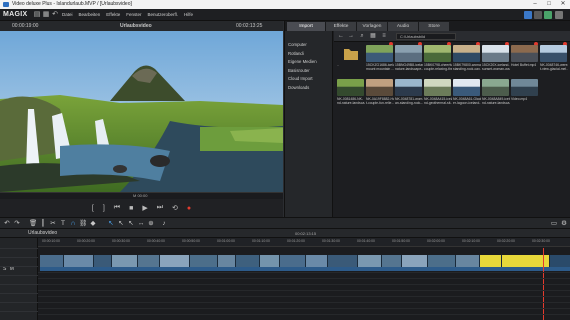  I want to click on menu-benutzeroberflaeche: Benutzeroberfl., so click(163, 15).